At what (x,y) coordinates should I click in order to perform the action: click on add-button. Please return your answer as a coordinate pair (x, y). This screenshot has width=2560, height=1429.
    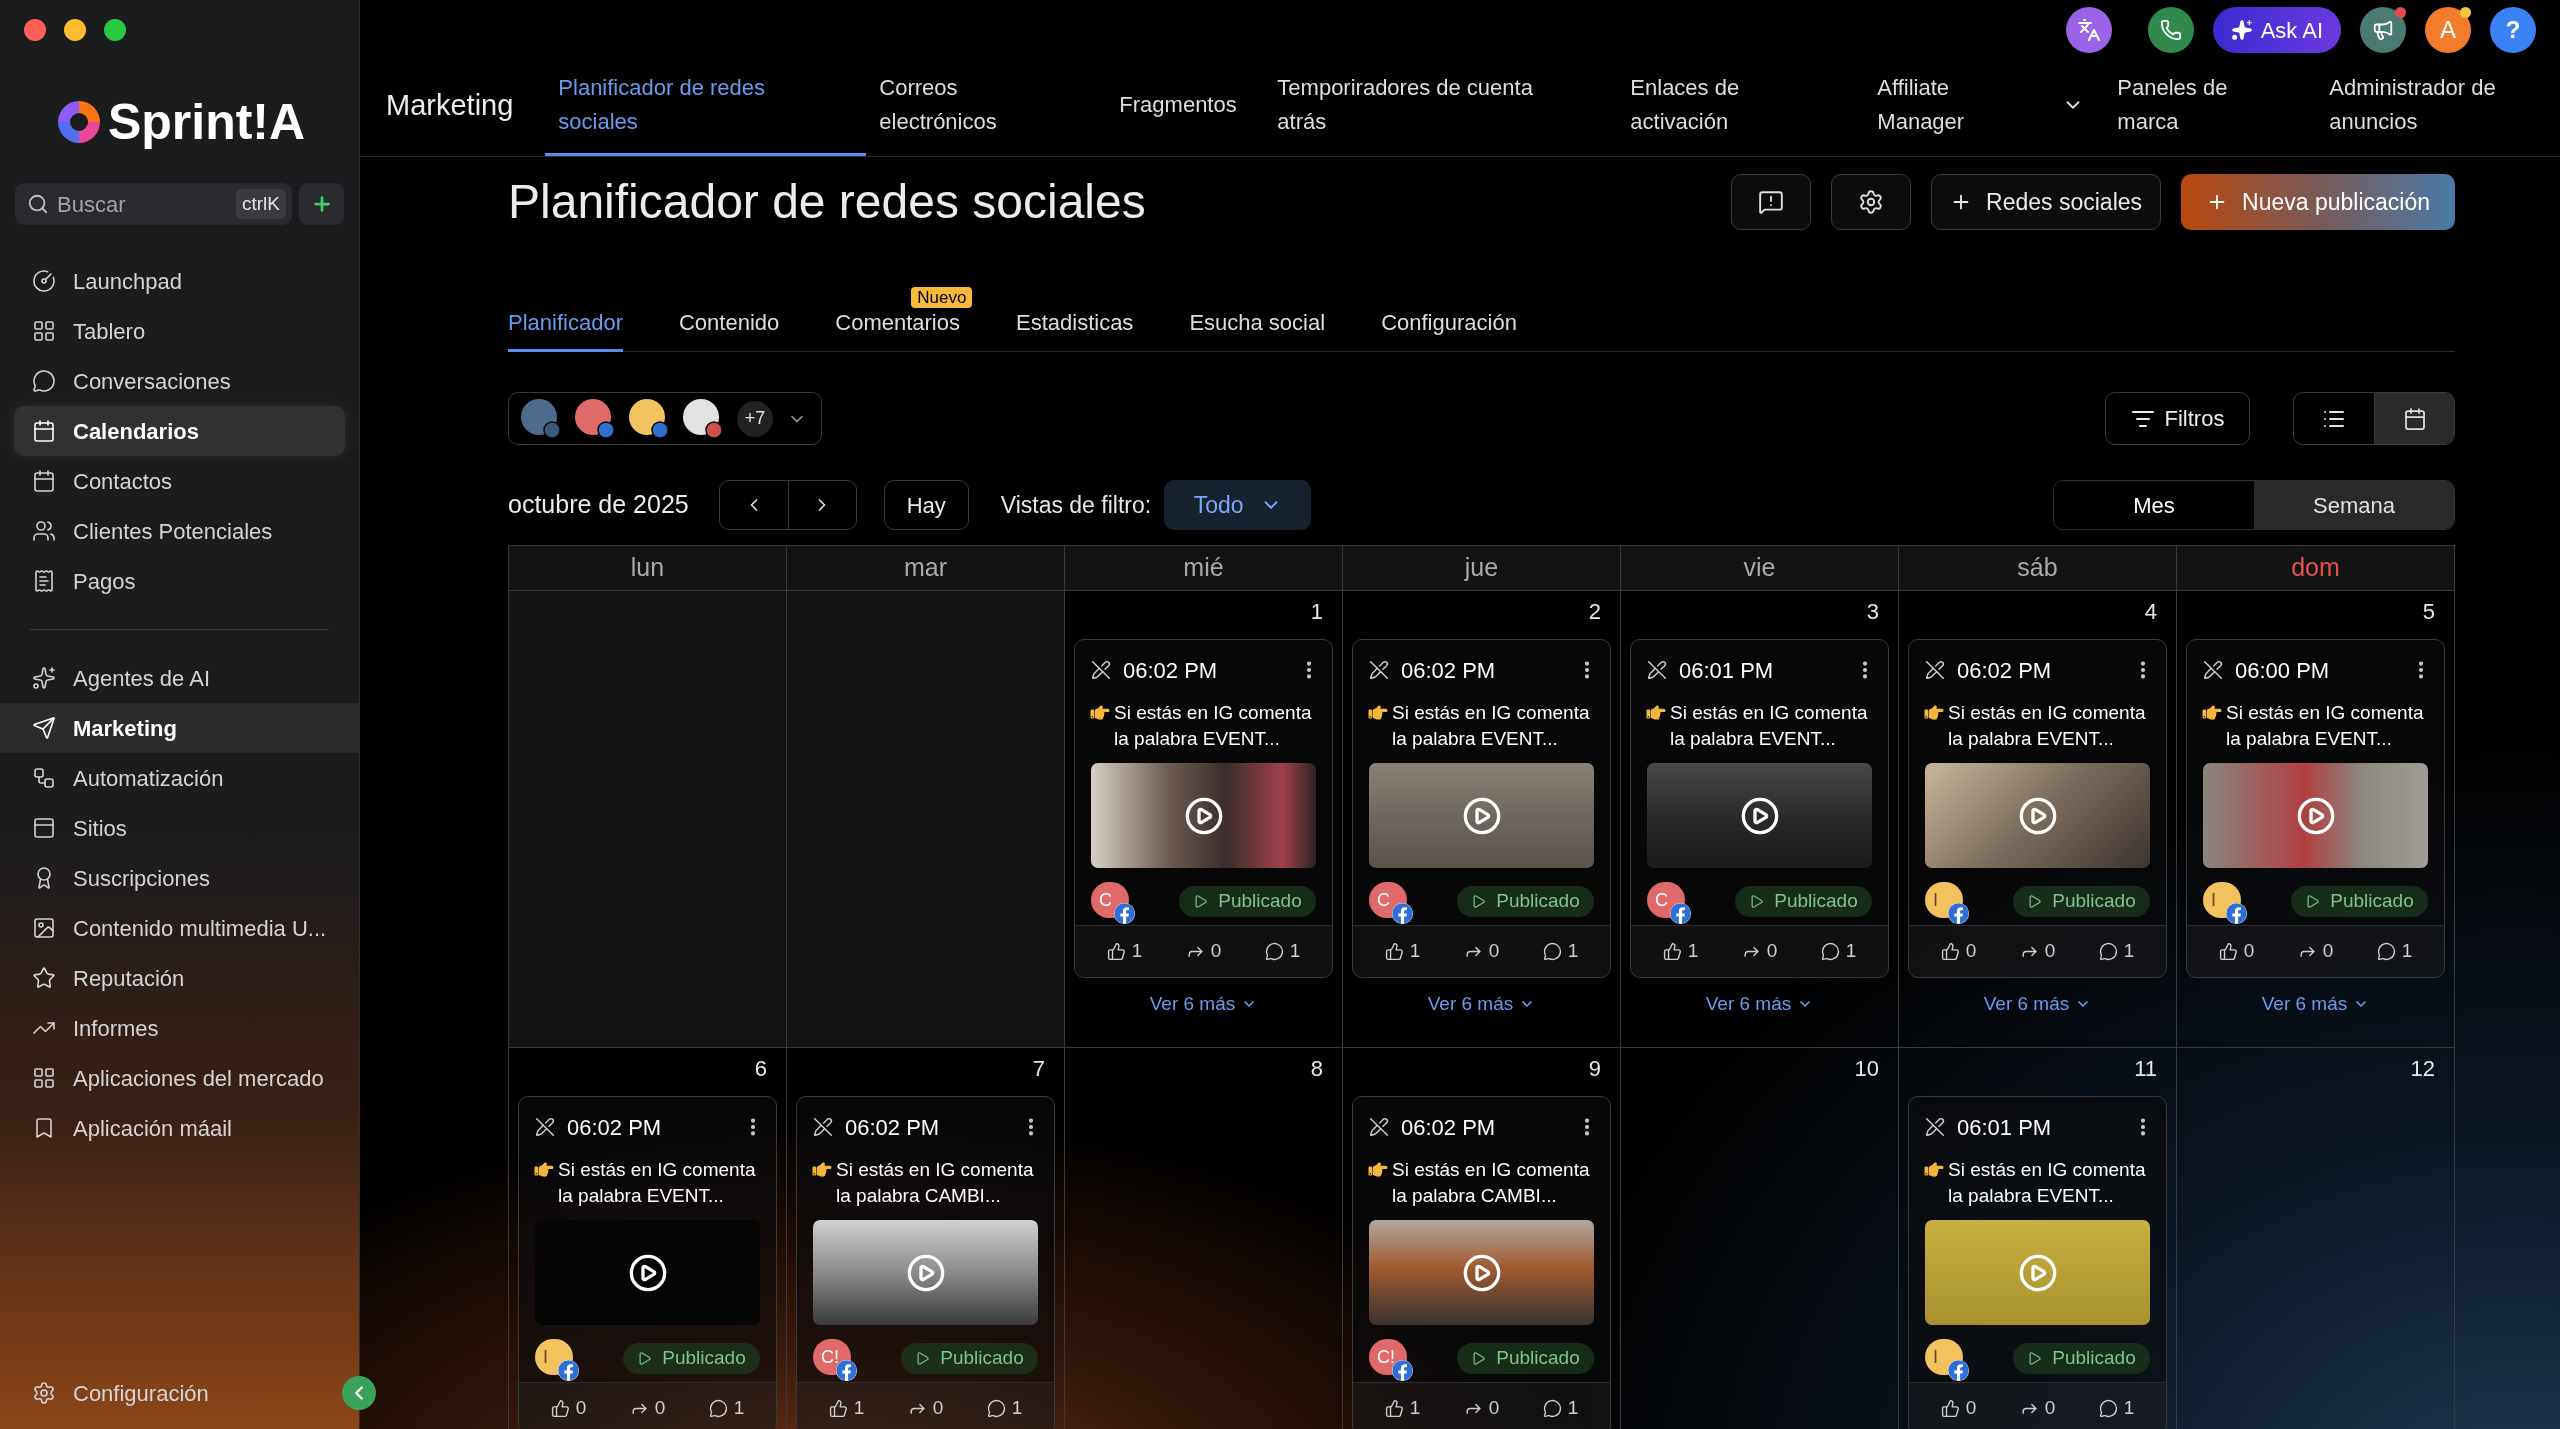
    Looking at the image, I should click on (321, 204).